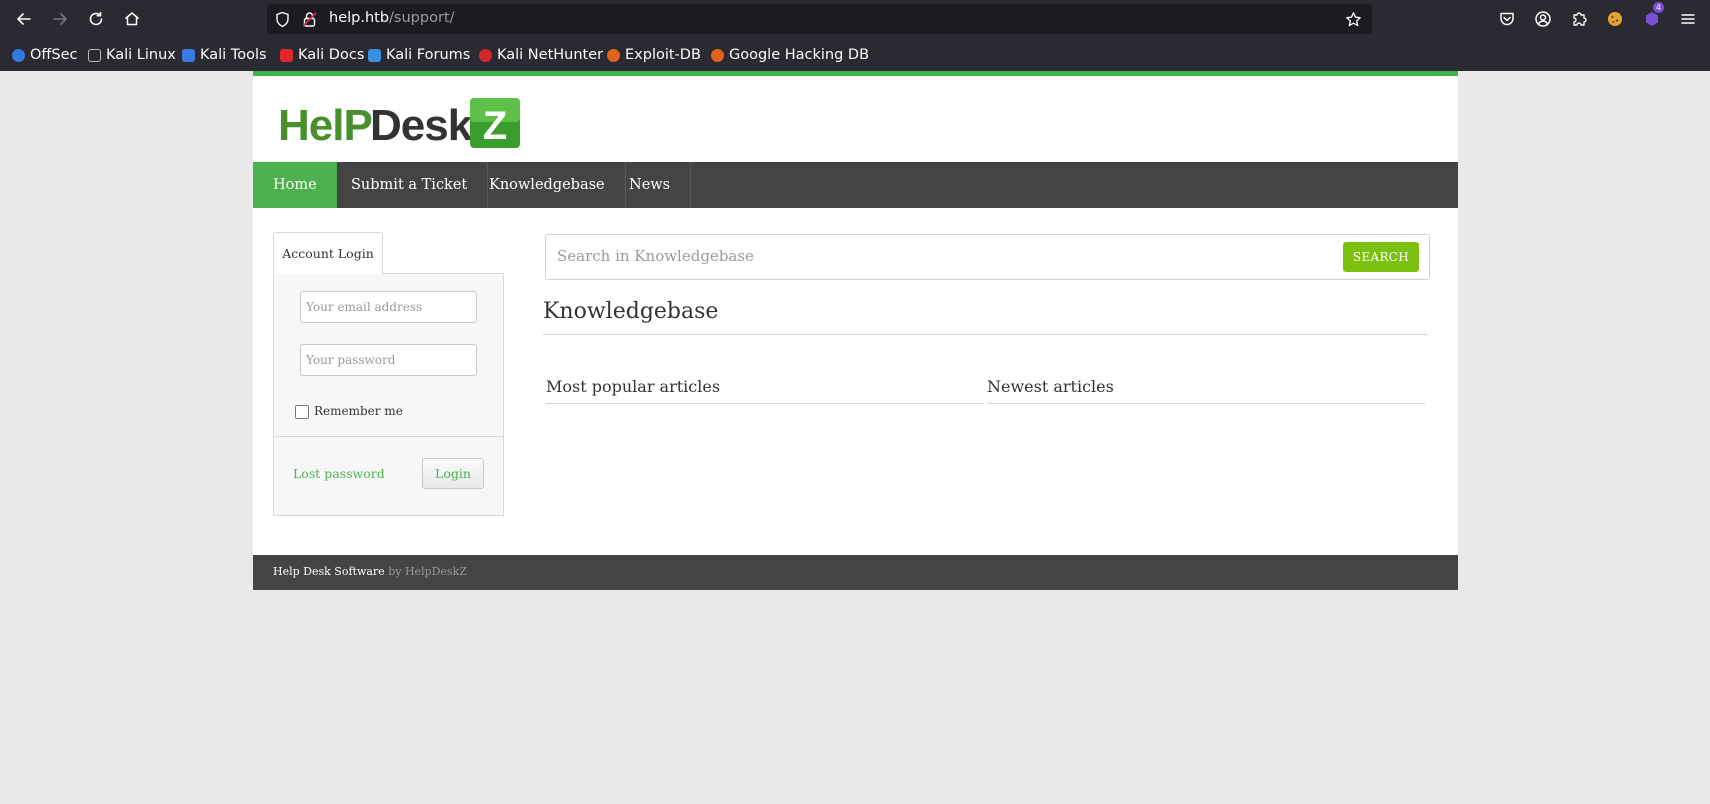  Describe the element at coordinates (987, 257) in the screenshot. I see `kb-search-box: Search in Knowledgebase SEARCH` at that location.